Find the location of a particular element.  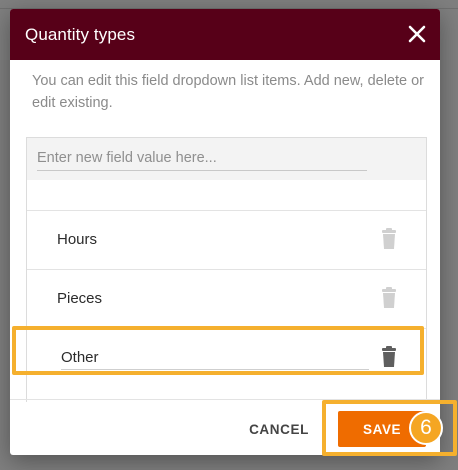

item-label: Pieces is located at coordinates (79, 298).